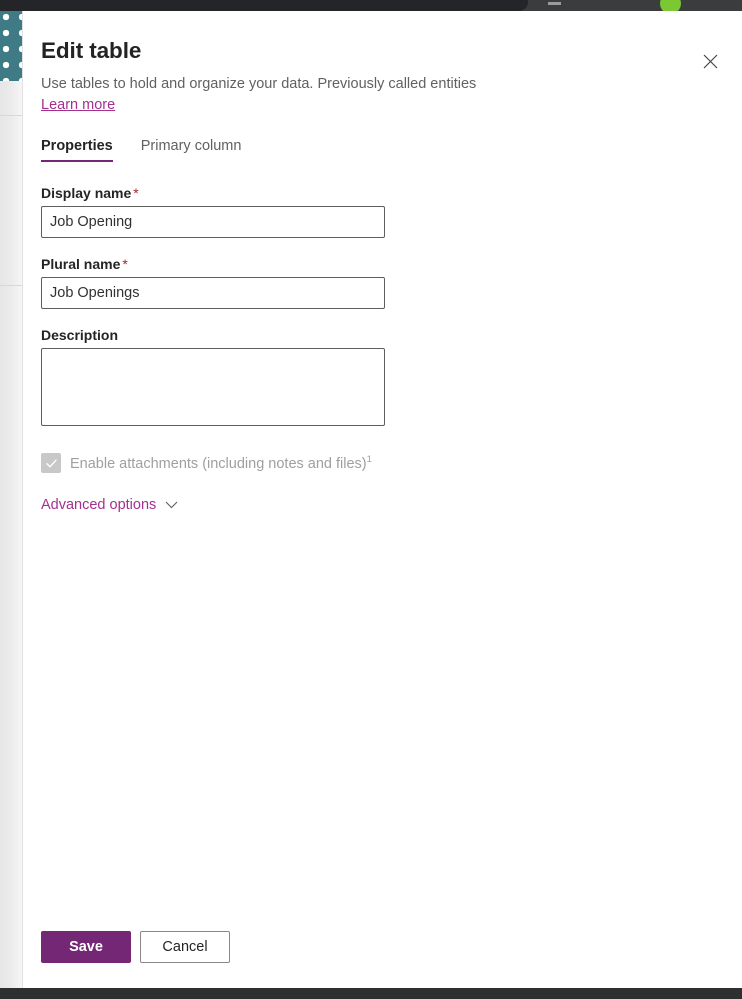  What do you see at coordinates (171, 505) in the screenshot?
I see `chevron-down-icon` at bounding box center [171, 505].